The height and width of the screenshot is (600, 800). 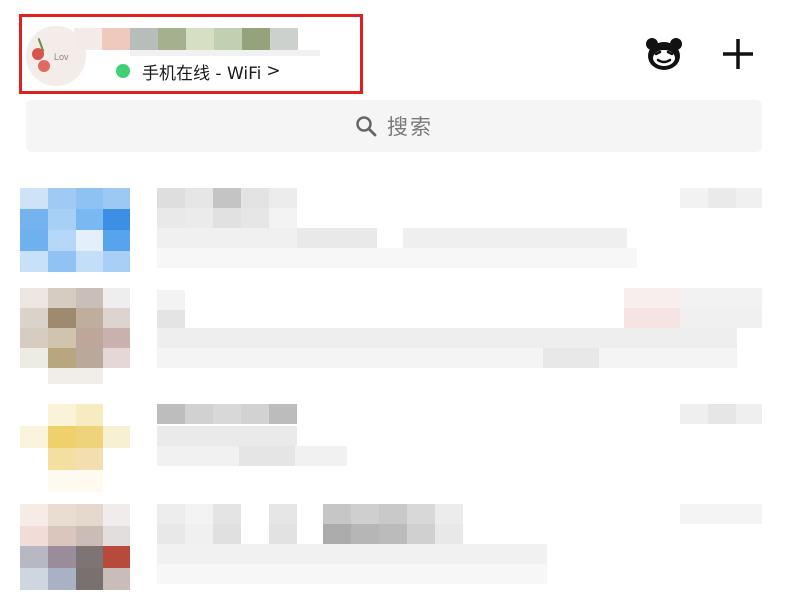 What do you see at coordinates (664, 54) in the screenshot?
I see `bear-face-icon` at bounding box center [664, 54].